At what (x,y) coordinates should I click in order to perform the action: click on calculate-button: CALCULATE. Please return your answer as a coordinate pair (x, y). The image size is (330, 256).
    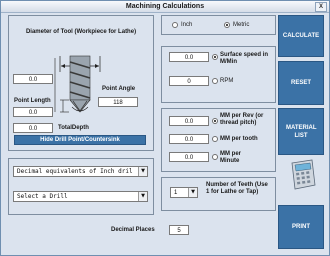
    Looking at the image, I should click on (301, 36).